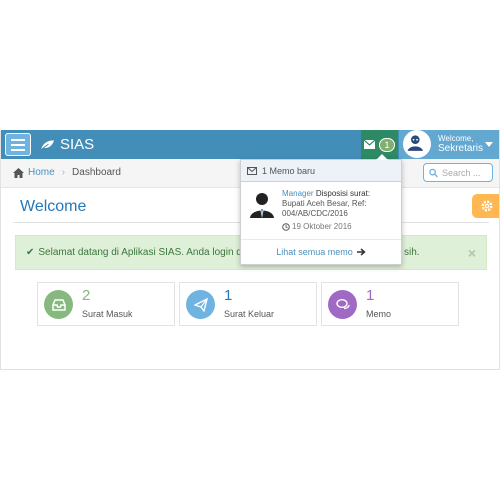  What do you see at coordinates (41, 172) in the screenshot?
I see `breadcrumb-home-link: Home` at bounding box center [41, 172].